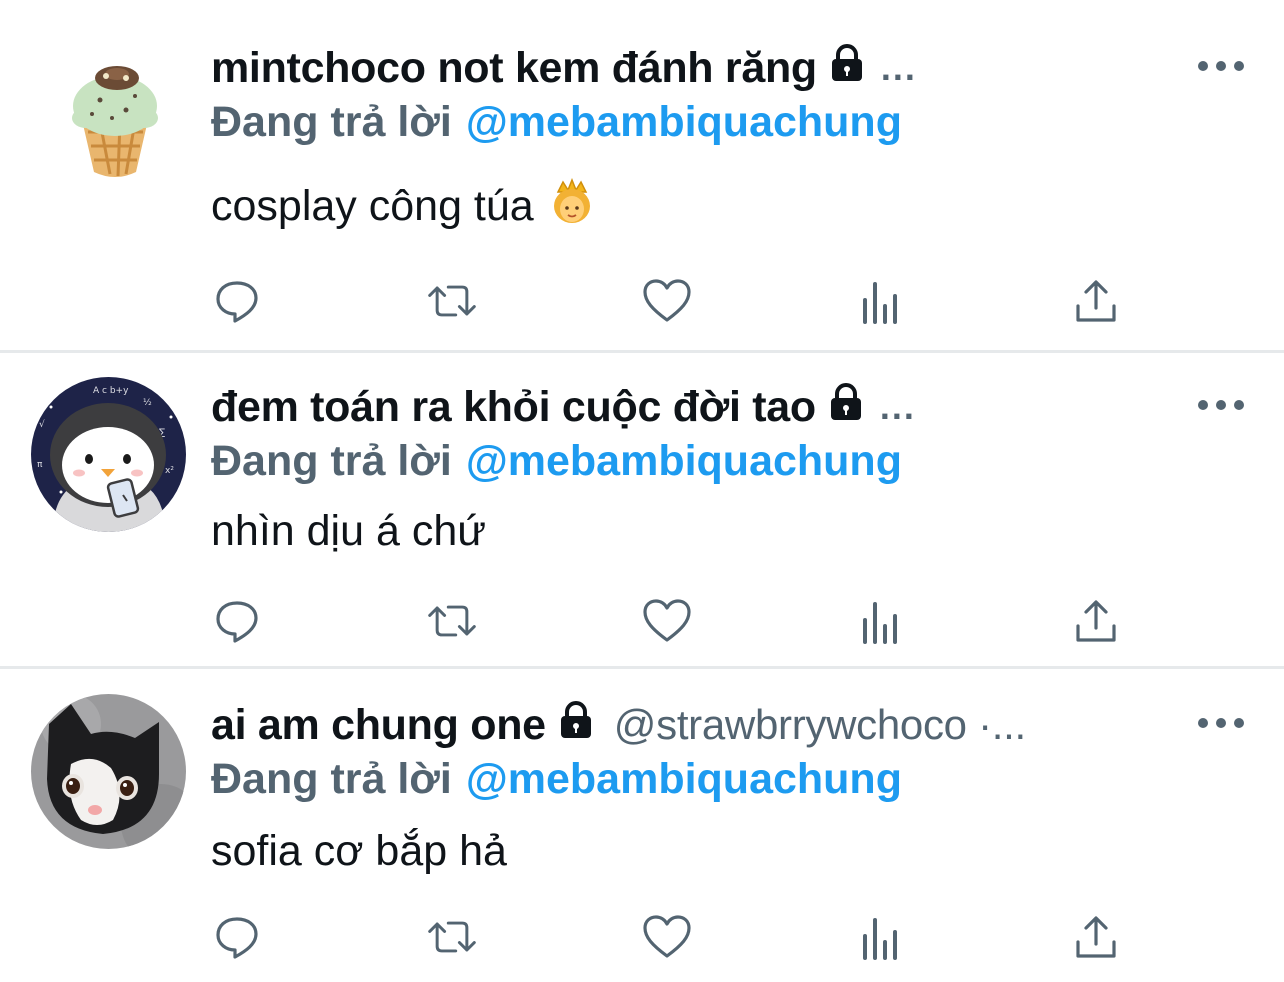 The image size is (1284, 982). I want to click on penguin-avatar-icon: A c b+y ½ √ ∑ π x², so click(108, 454).